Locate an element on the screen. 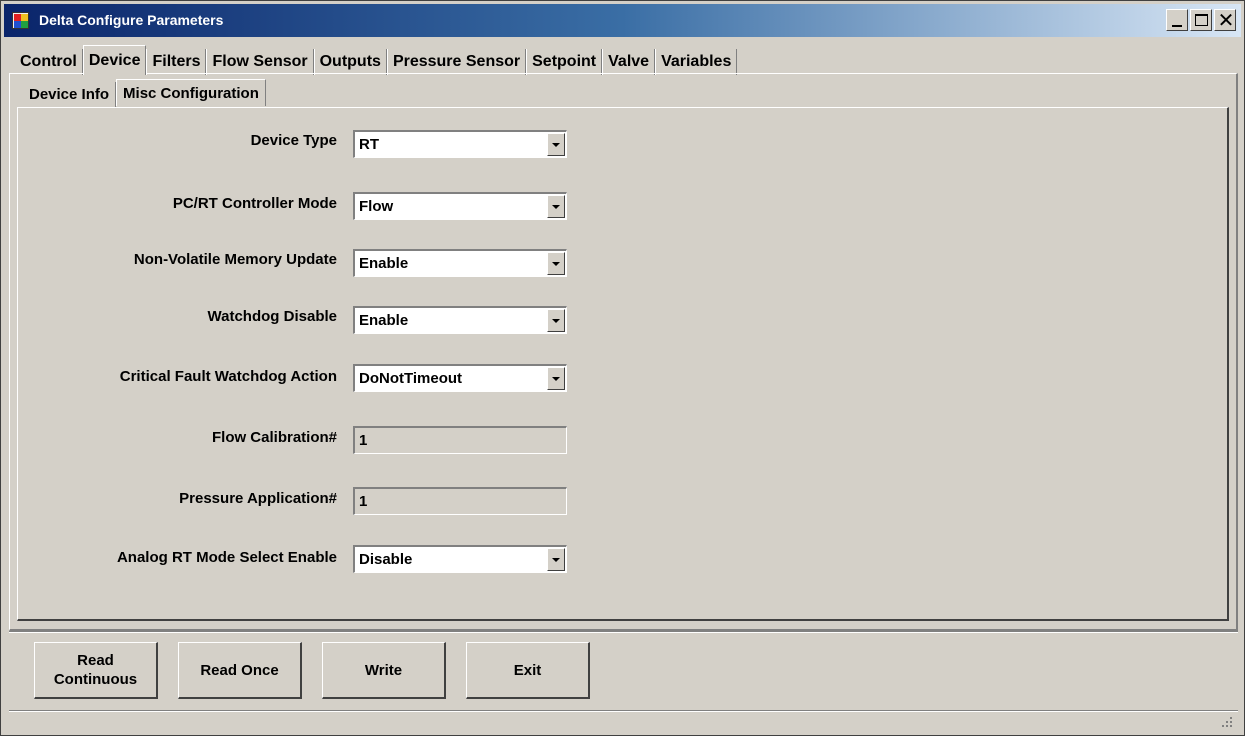 This screenshot has height=736, width=1245. window-title: Delta Configure Parameters is located at coordinates (131, 20).